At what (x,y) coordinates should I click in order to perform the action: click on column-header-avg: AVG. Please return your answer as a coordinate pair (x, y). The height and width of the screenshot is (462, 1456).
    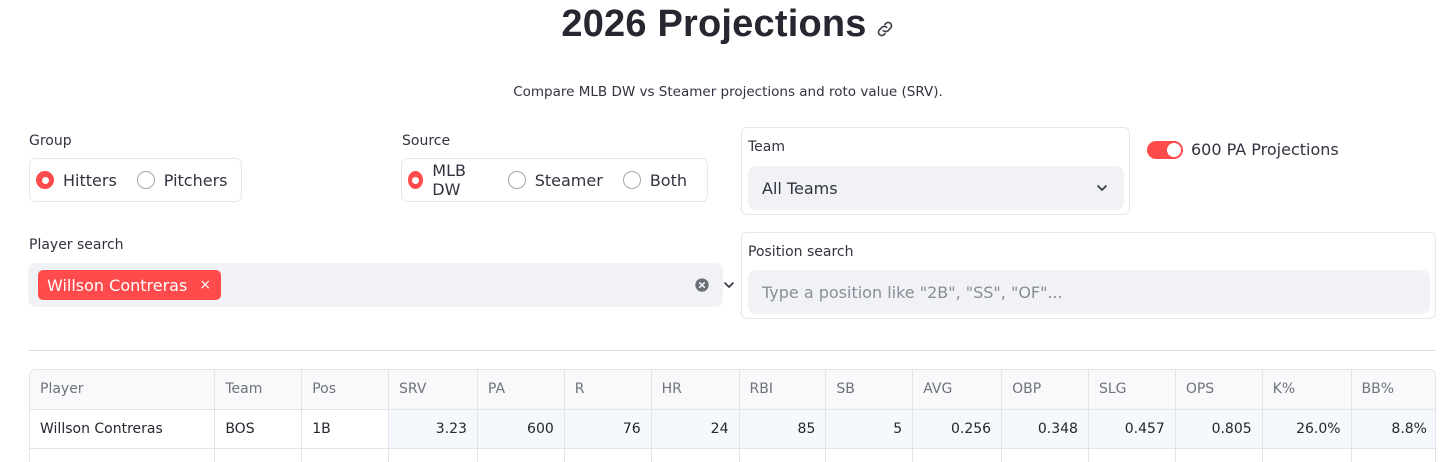
    Looking at the image, I should click on (957, 390).